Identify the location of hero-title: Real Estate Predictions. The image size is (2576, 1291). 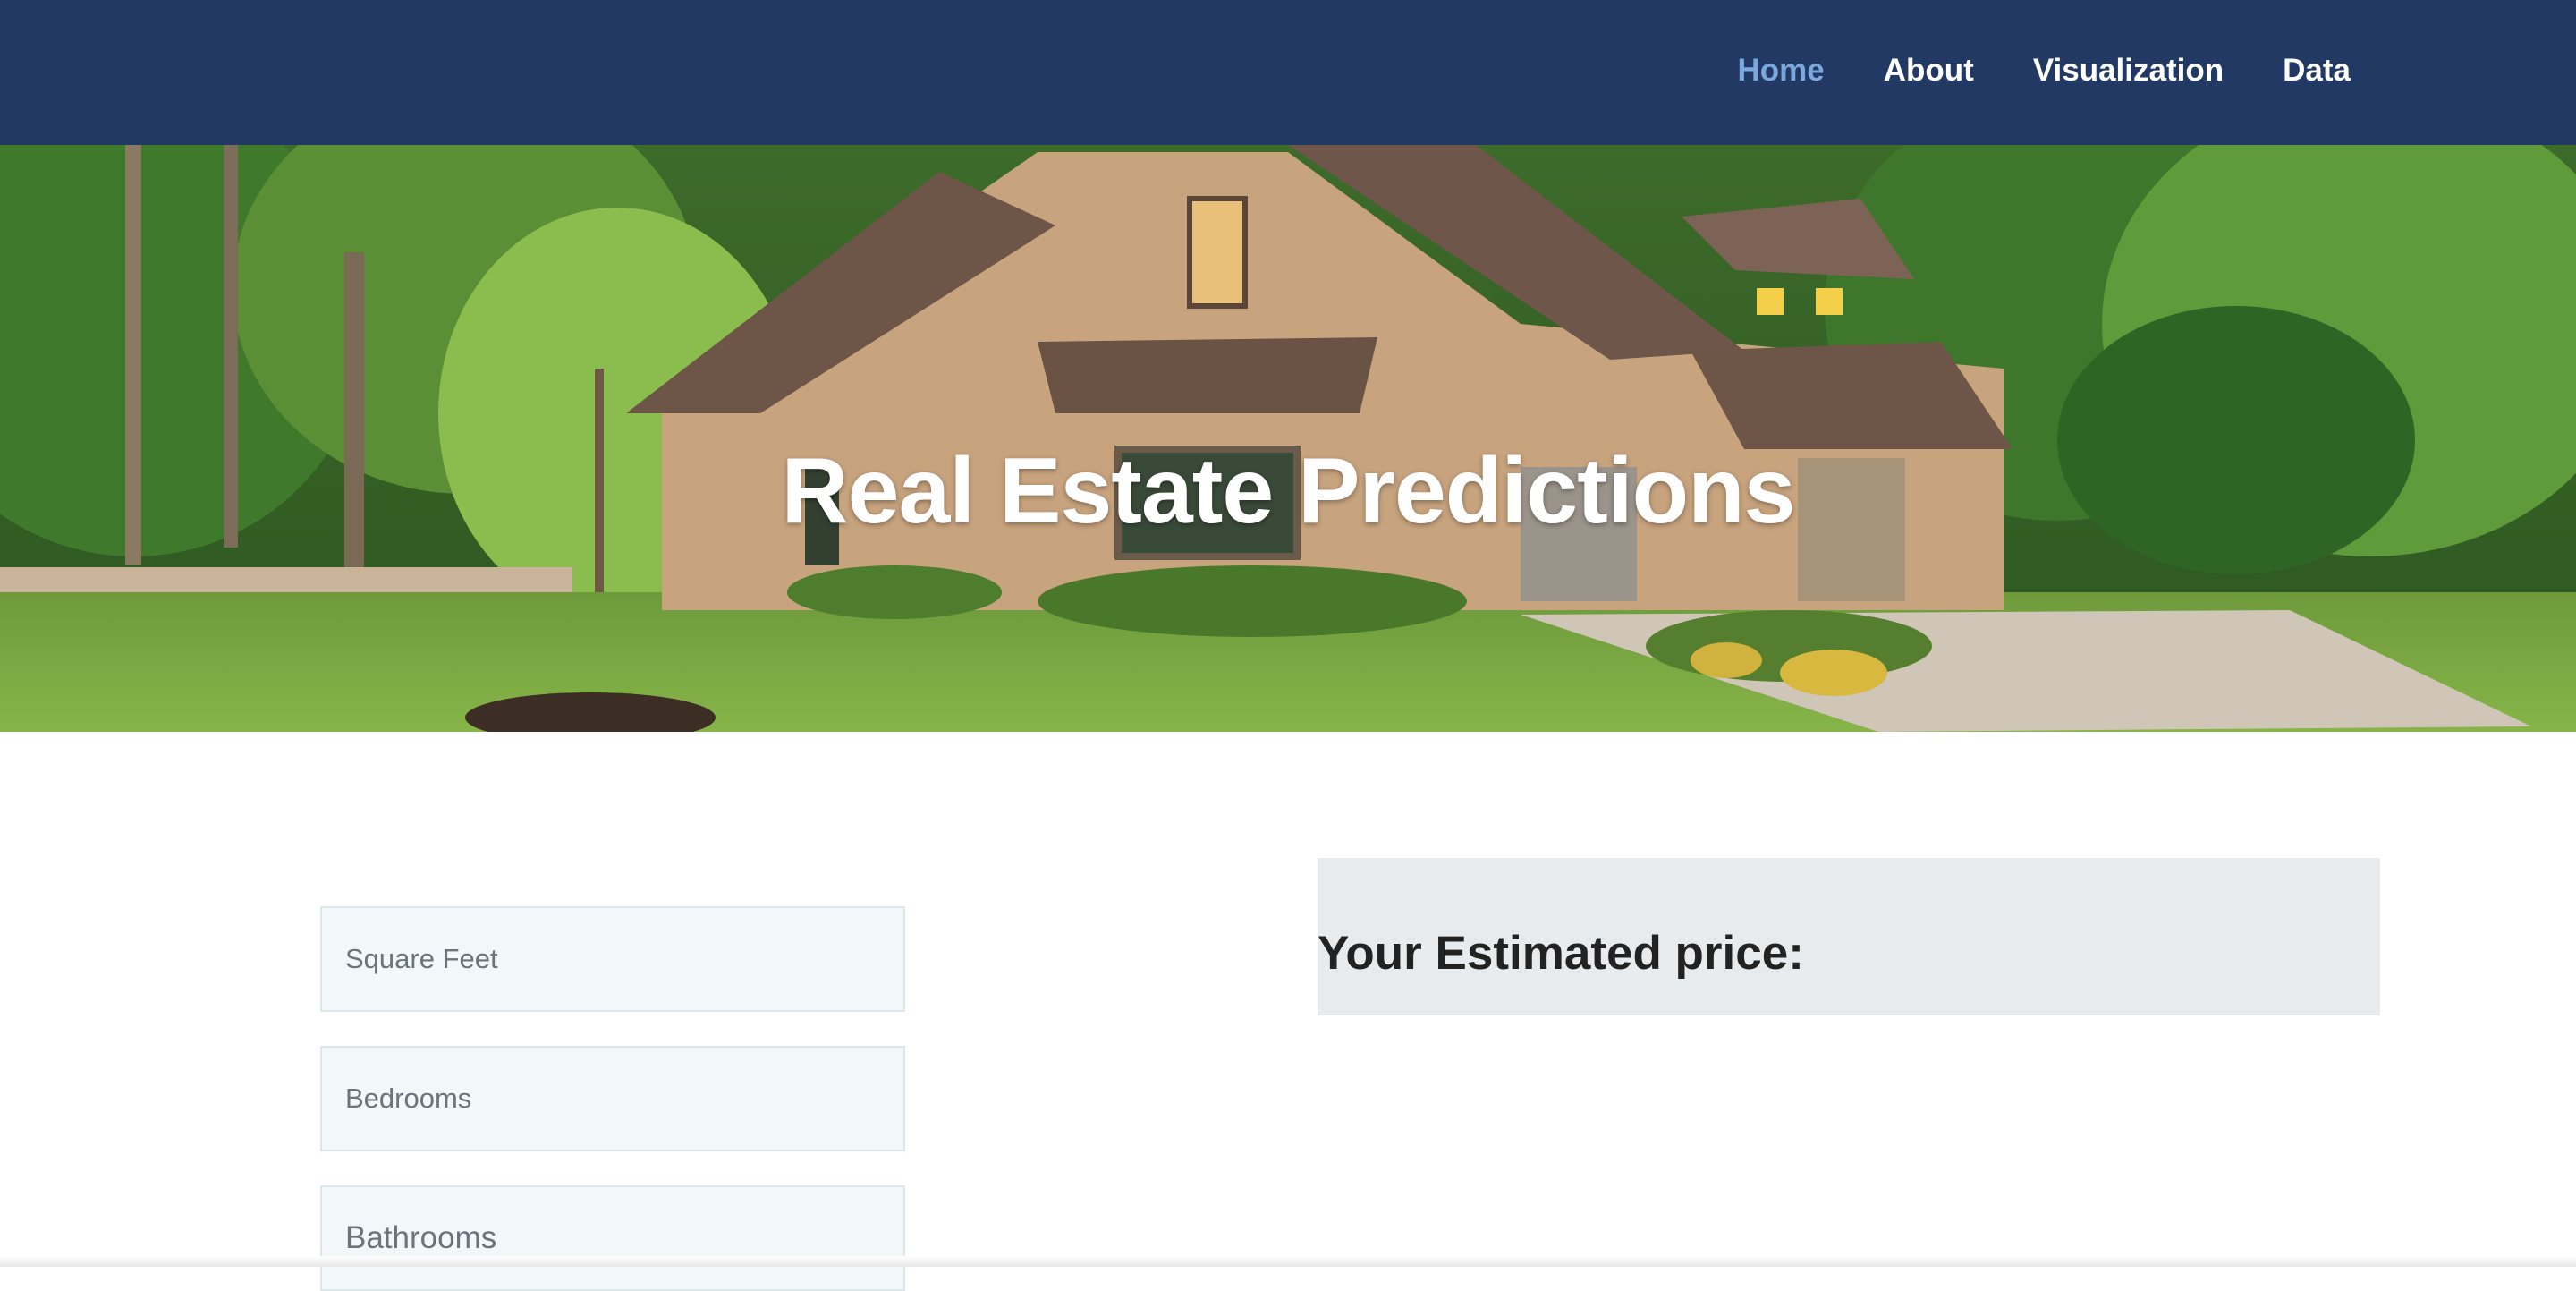
(1288, 490).